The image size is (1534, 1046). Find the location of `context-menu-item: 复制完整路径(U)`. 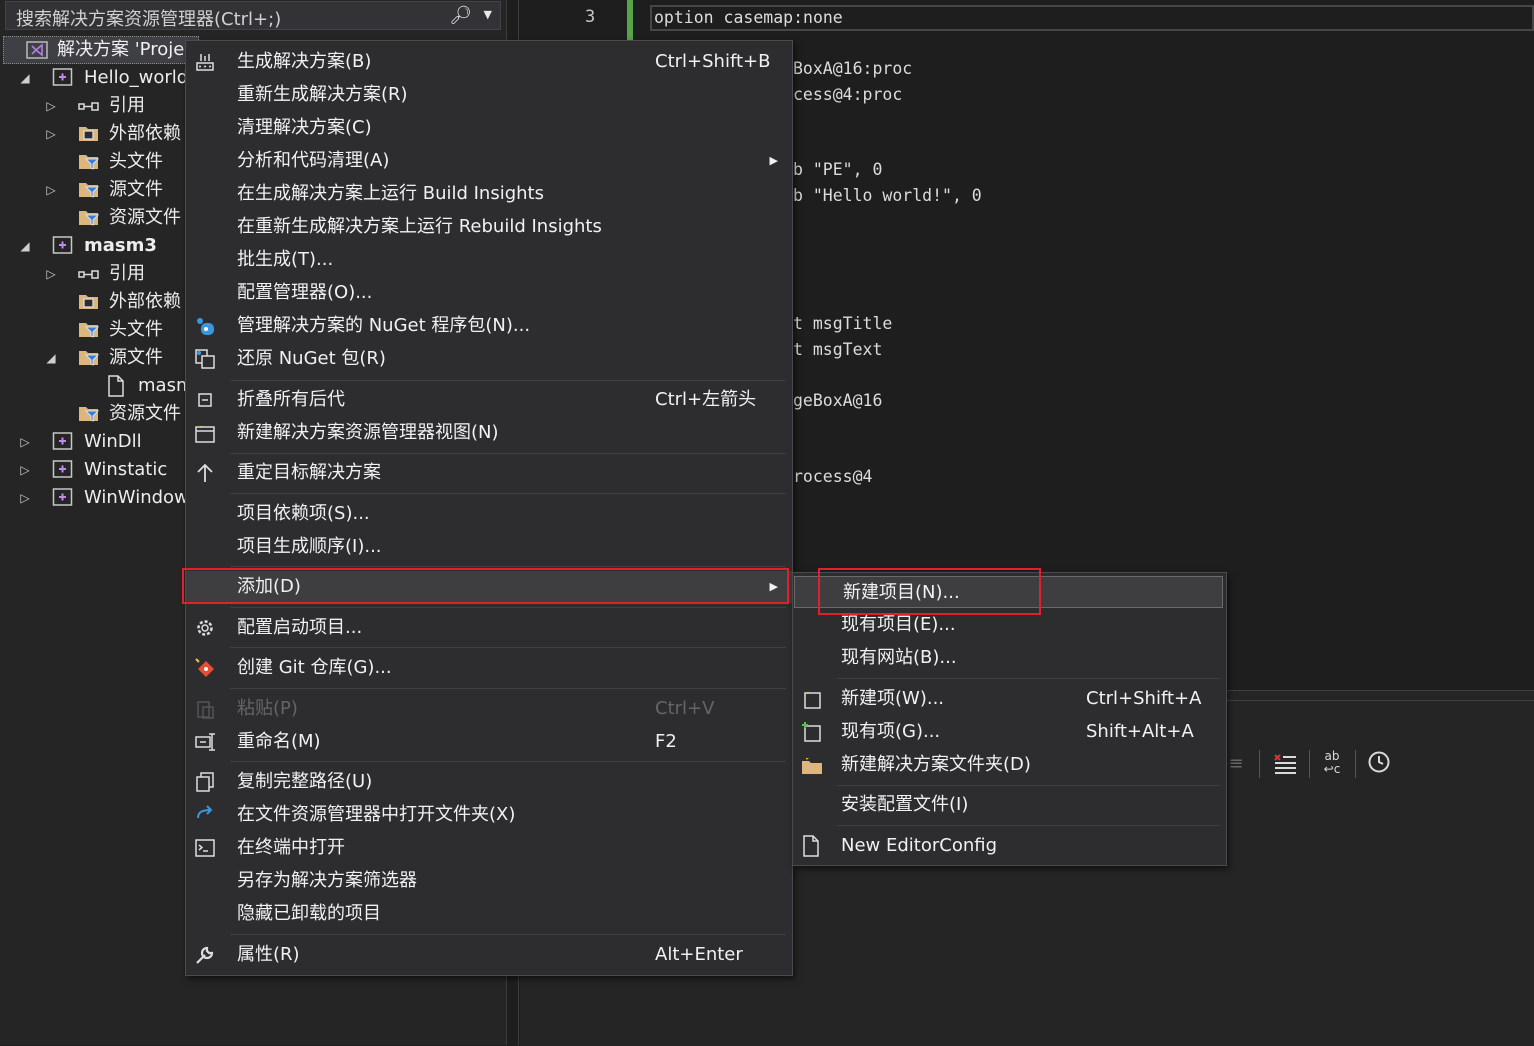

context-menu-item: 复制完整路径(U) is located at coordinates (489, 782).